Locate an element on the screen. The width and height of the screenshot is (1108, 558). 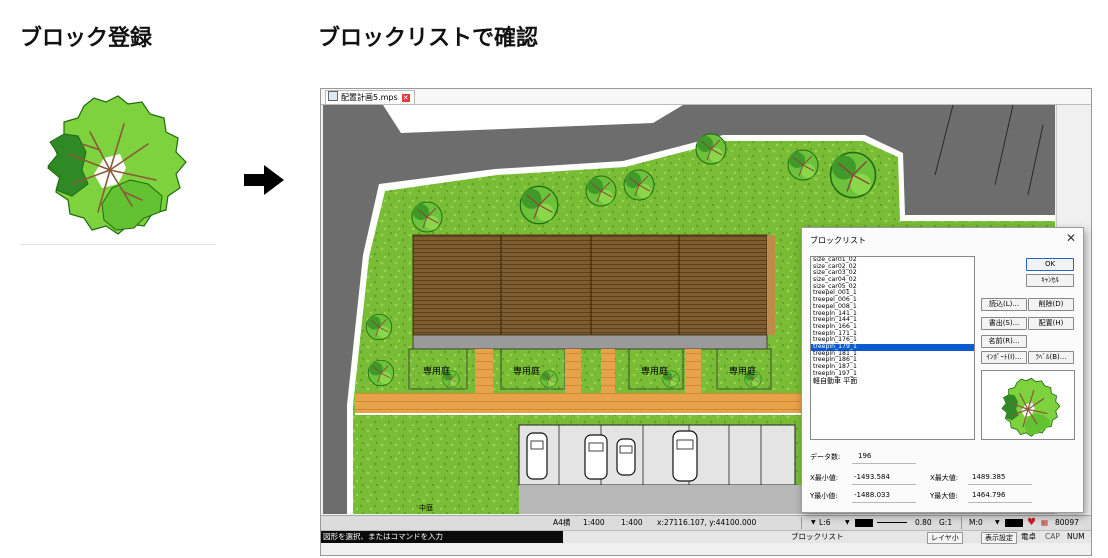
ymin-label: Y最小値: is located at coordinates (824, 496).